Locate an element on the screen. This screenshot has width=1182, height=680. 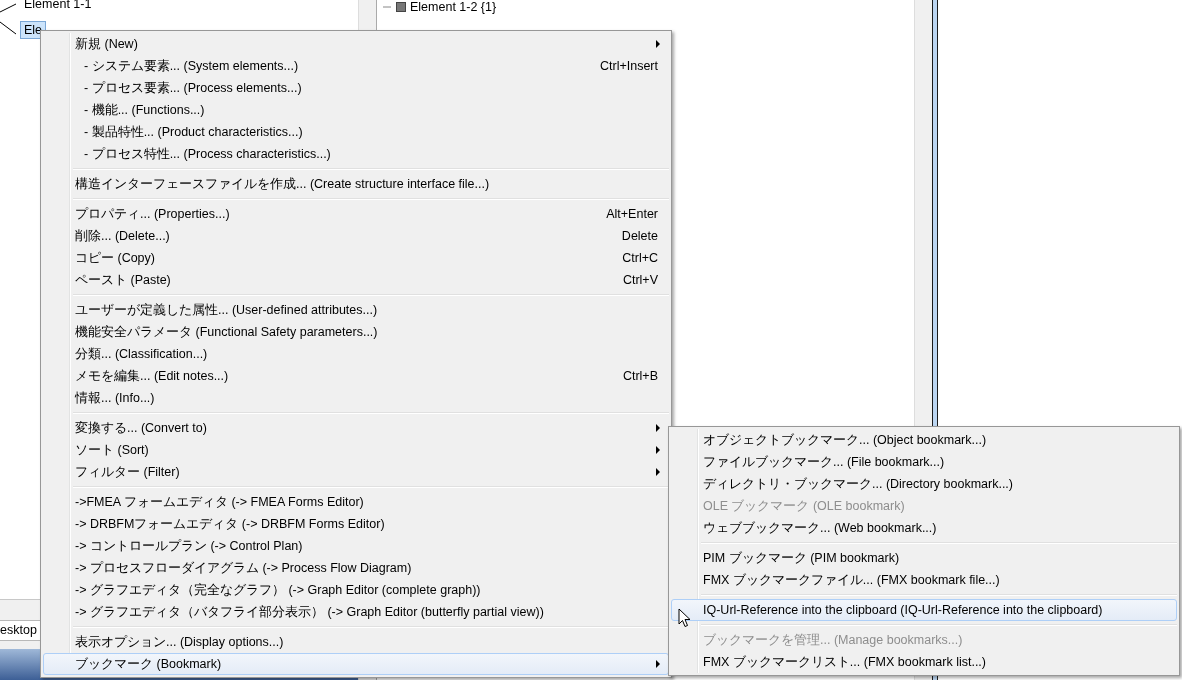
menu-item: -> コントロールプラン (-> Control Plan) is located at coordinates (356, 546).